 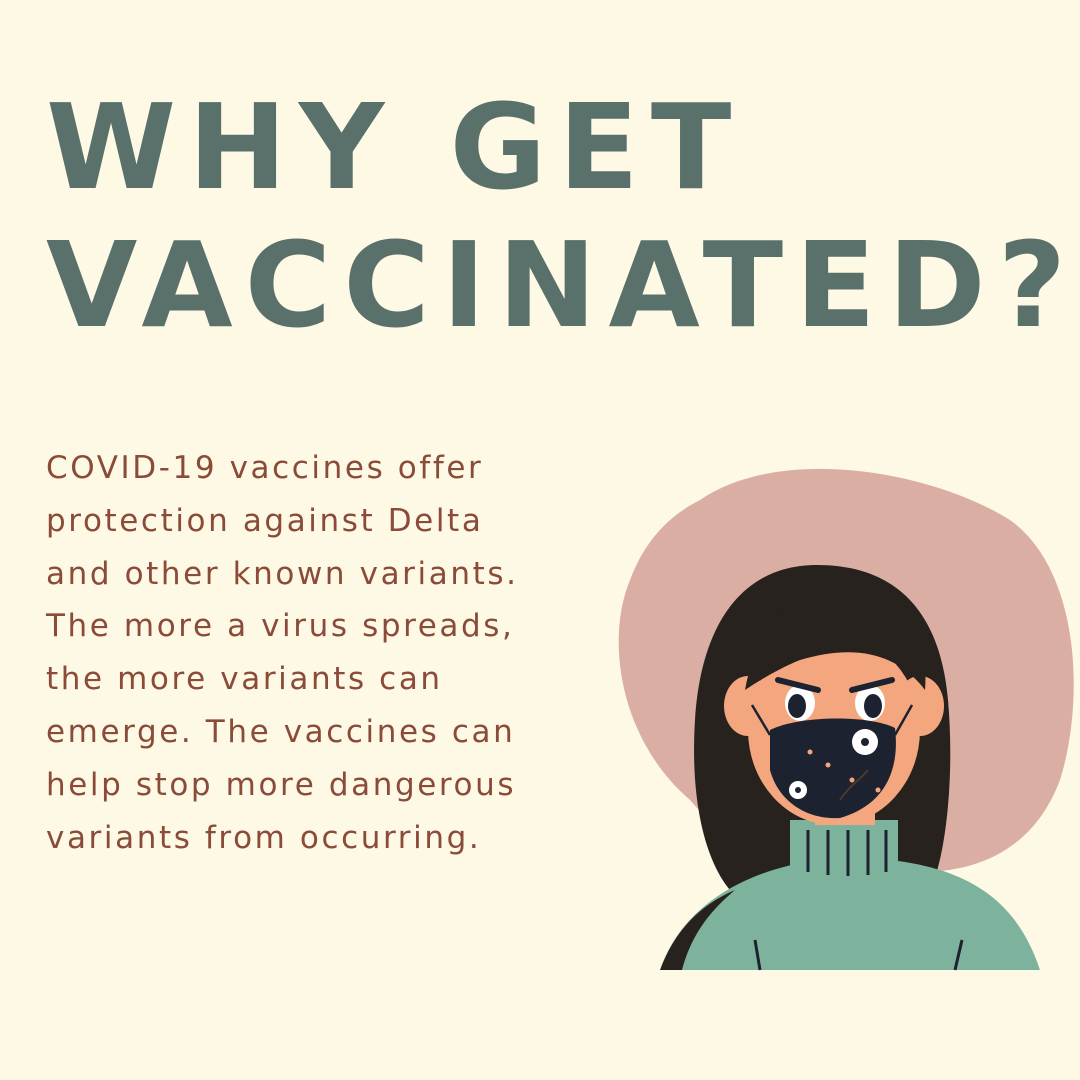 What do you see at coordinates (395, 147) in the screenshot?
I see `headline-line-1: WHY GET` at bounding box center [395, 147].